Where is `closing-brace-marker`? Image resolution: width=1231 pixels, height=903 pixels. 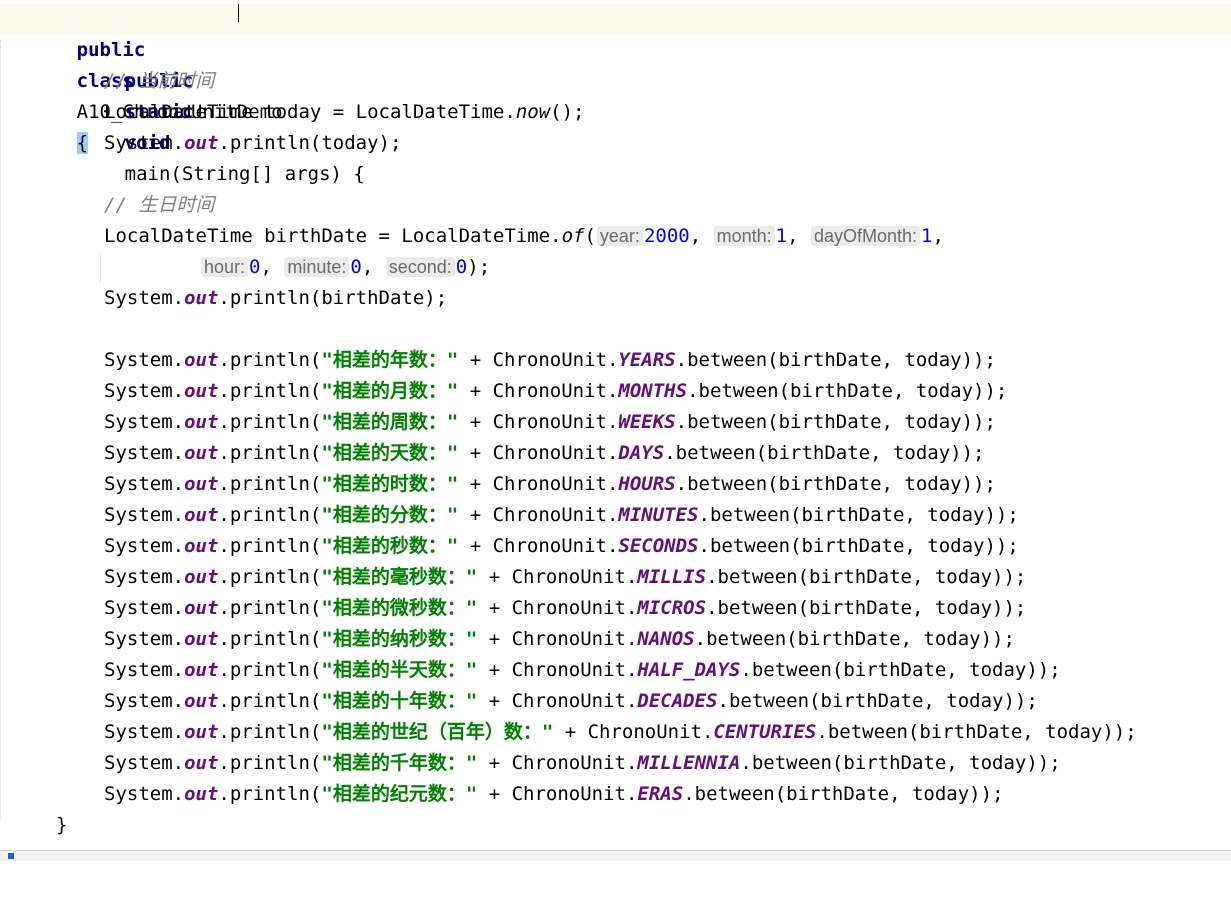 closing-brace-marker is located at coordinates (11, 856).